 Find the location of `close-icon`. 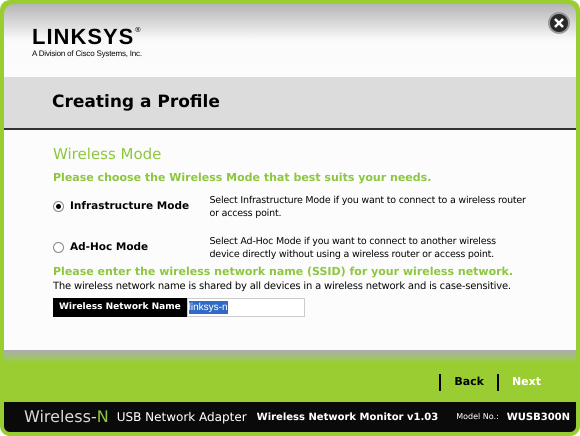

close-icon is located at coordinates (559, 23).